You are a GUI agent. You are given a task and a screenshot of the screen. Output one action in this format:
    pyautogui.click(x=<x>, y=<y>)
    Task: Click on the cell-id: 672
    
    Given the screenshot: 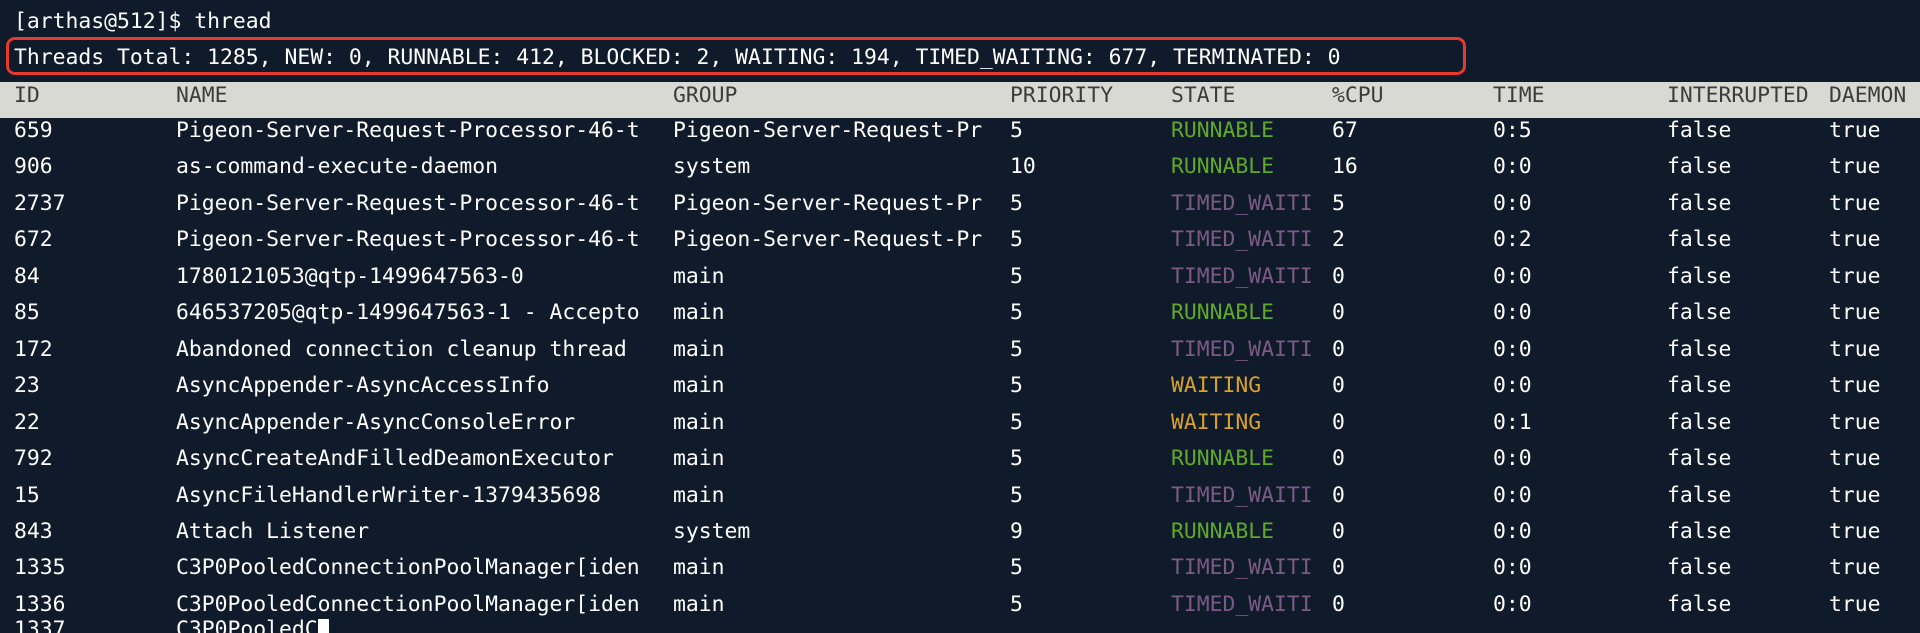 What is the action you would take?
    pyautogui.click(x=33, y=240)
    